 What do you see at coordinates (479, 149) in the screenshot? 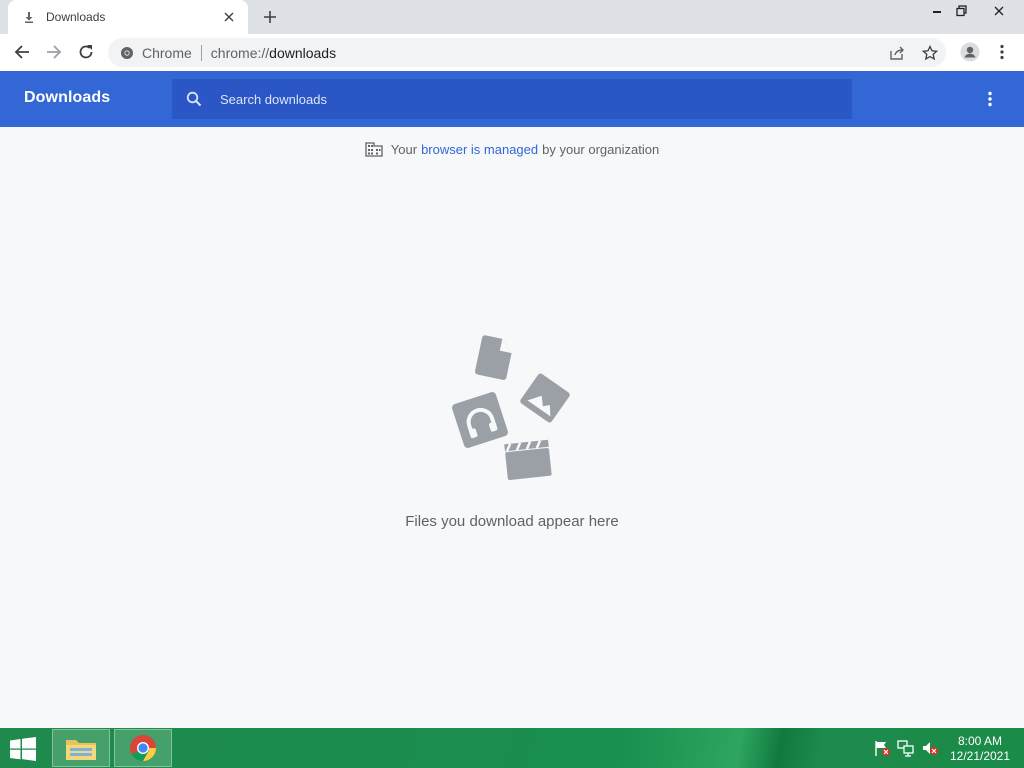
I see `managed-link: browser is managed` at bounding box center [479, 149].